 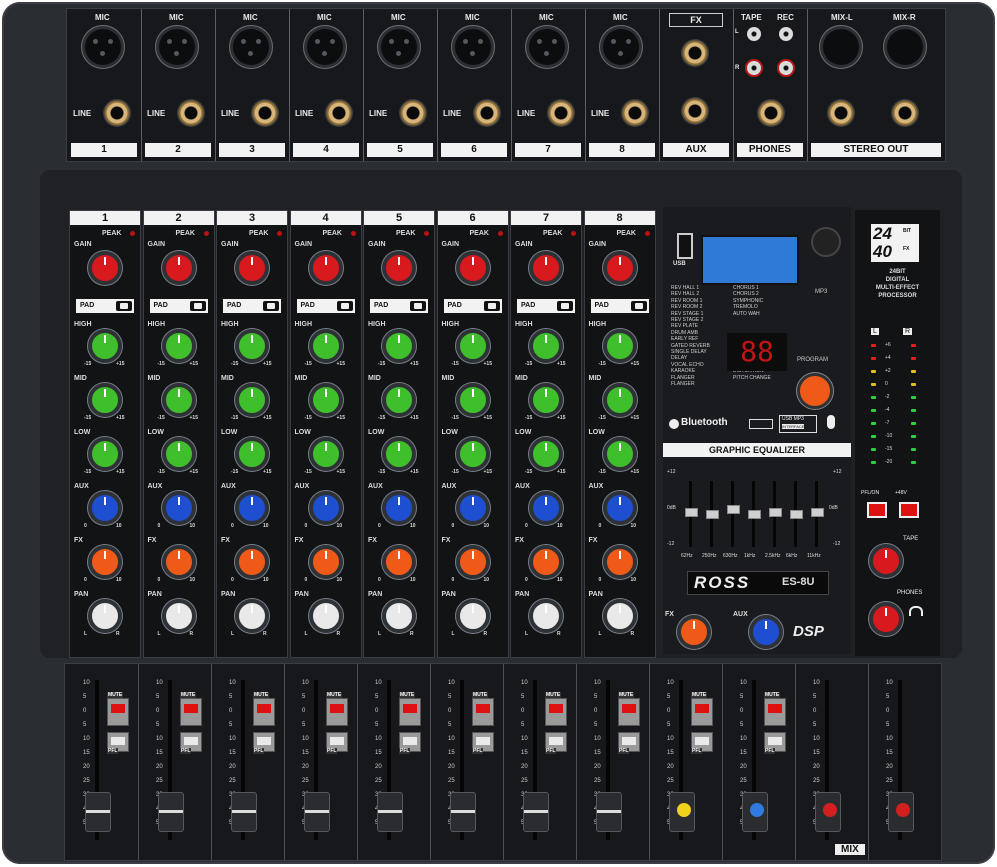 I want to click on phones-level-knob, so click(x=886, y=619).